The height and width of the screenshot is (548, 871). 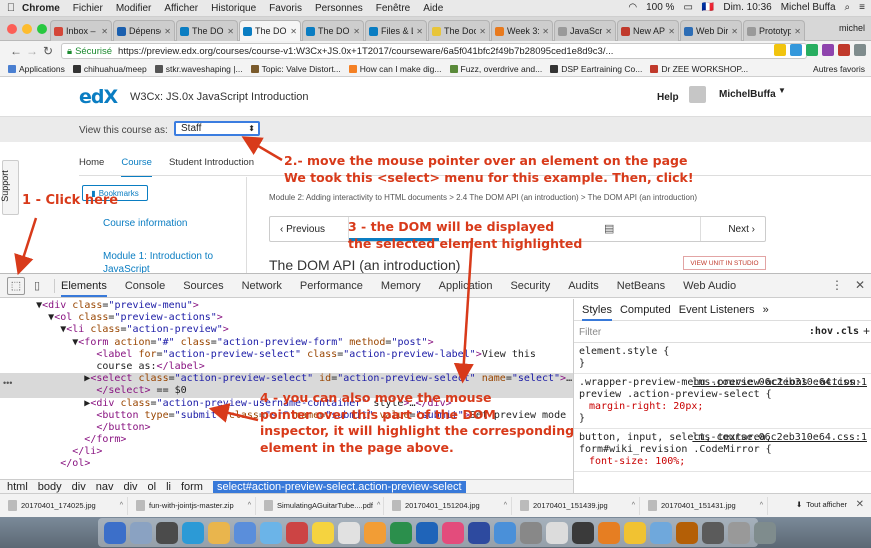 I want to click on tab-sources: Sources, so click(x=203, y=286).